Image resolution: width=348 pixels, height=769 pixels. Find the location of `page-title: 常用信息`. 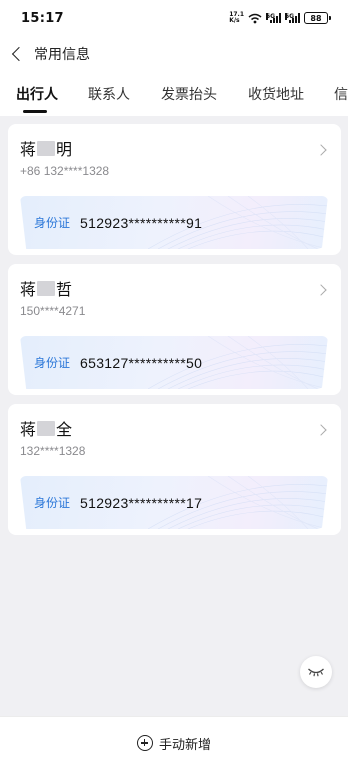

page-title: 常用信息 is located at coordinates (62, 55).